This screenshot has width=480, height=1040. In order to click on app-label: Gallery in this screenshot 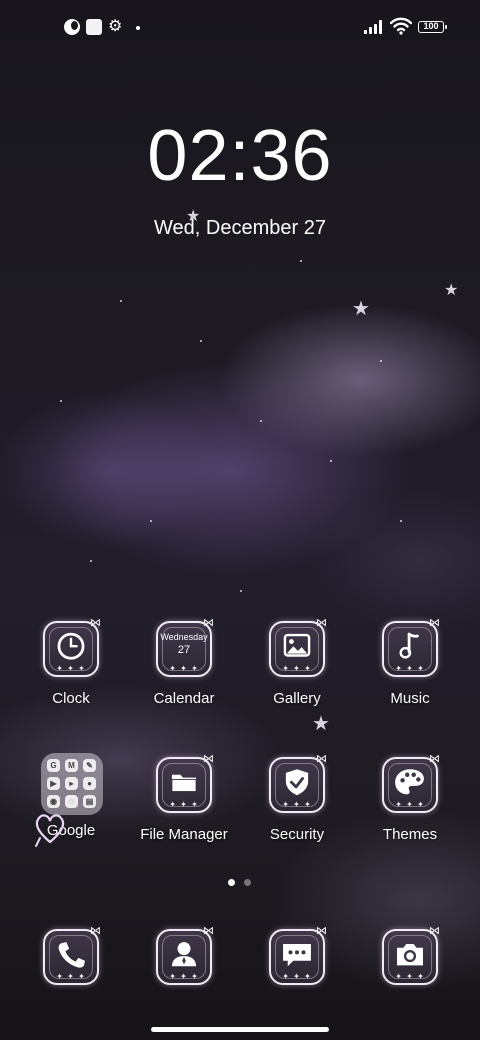, I will do `click(297, 698)`.